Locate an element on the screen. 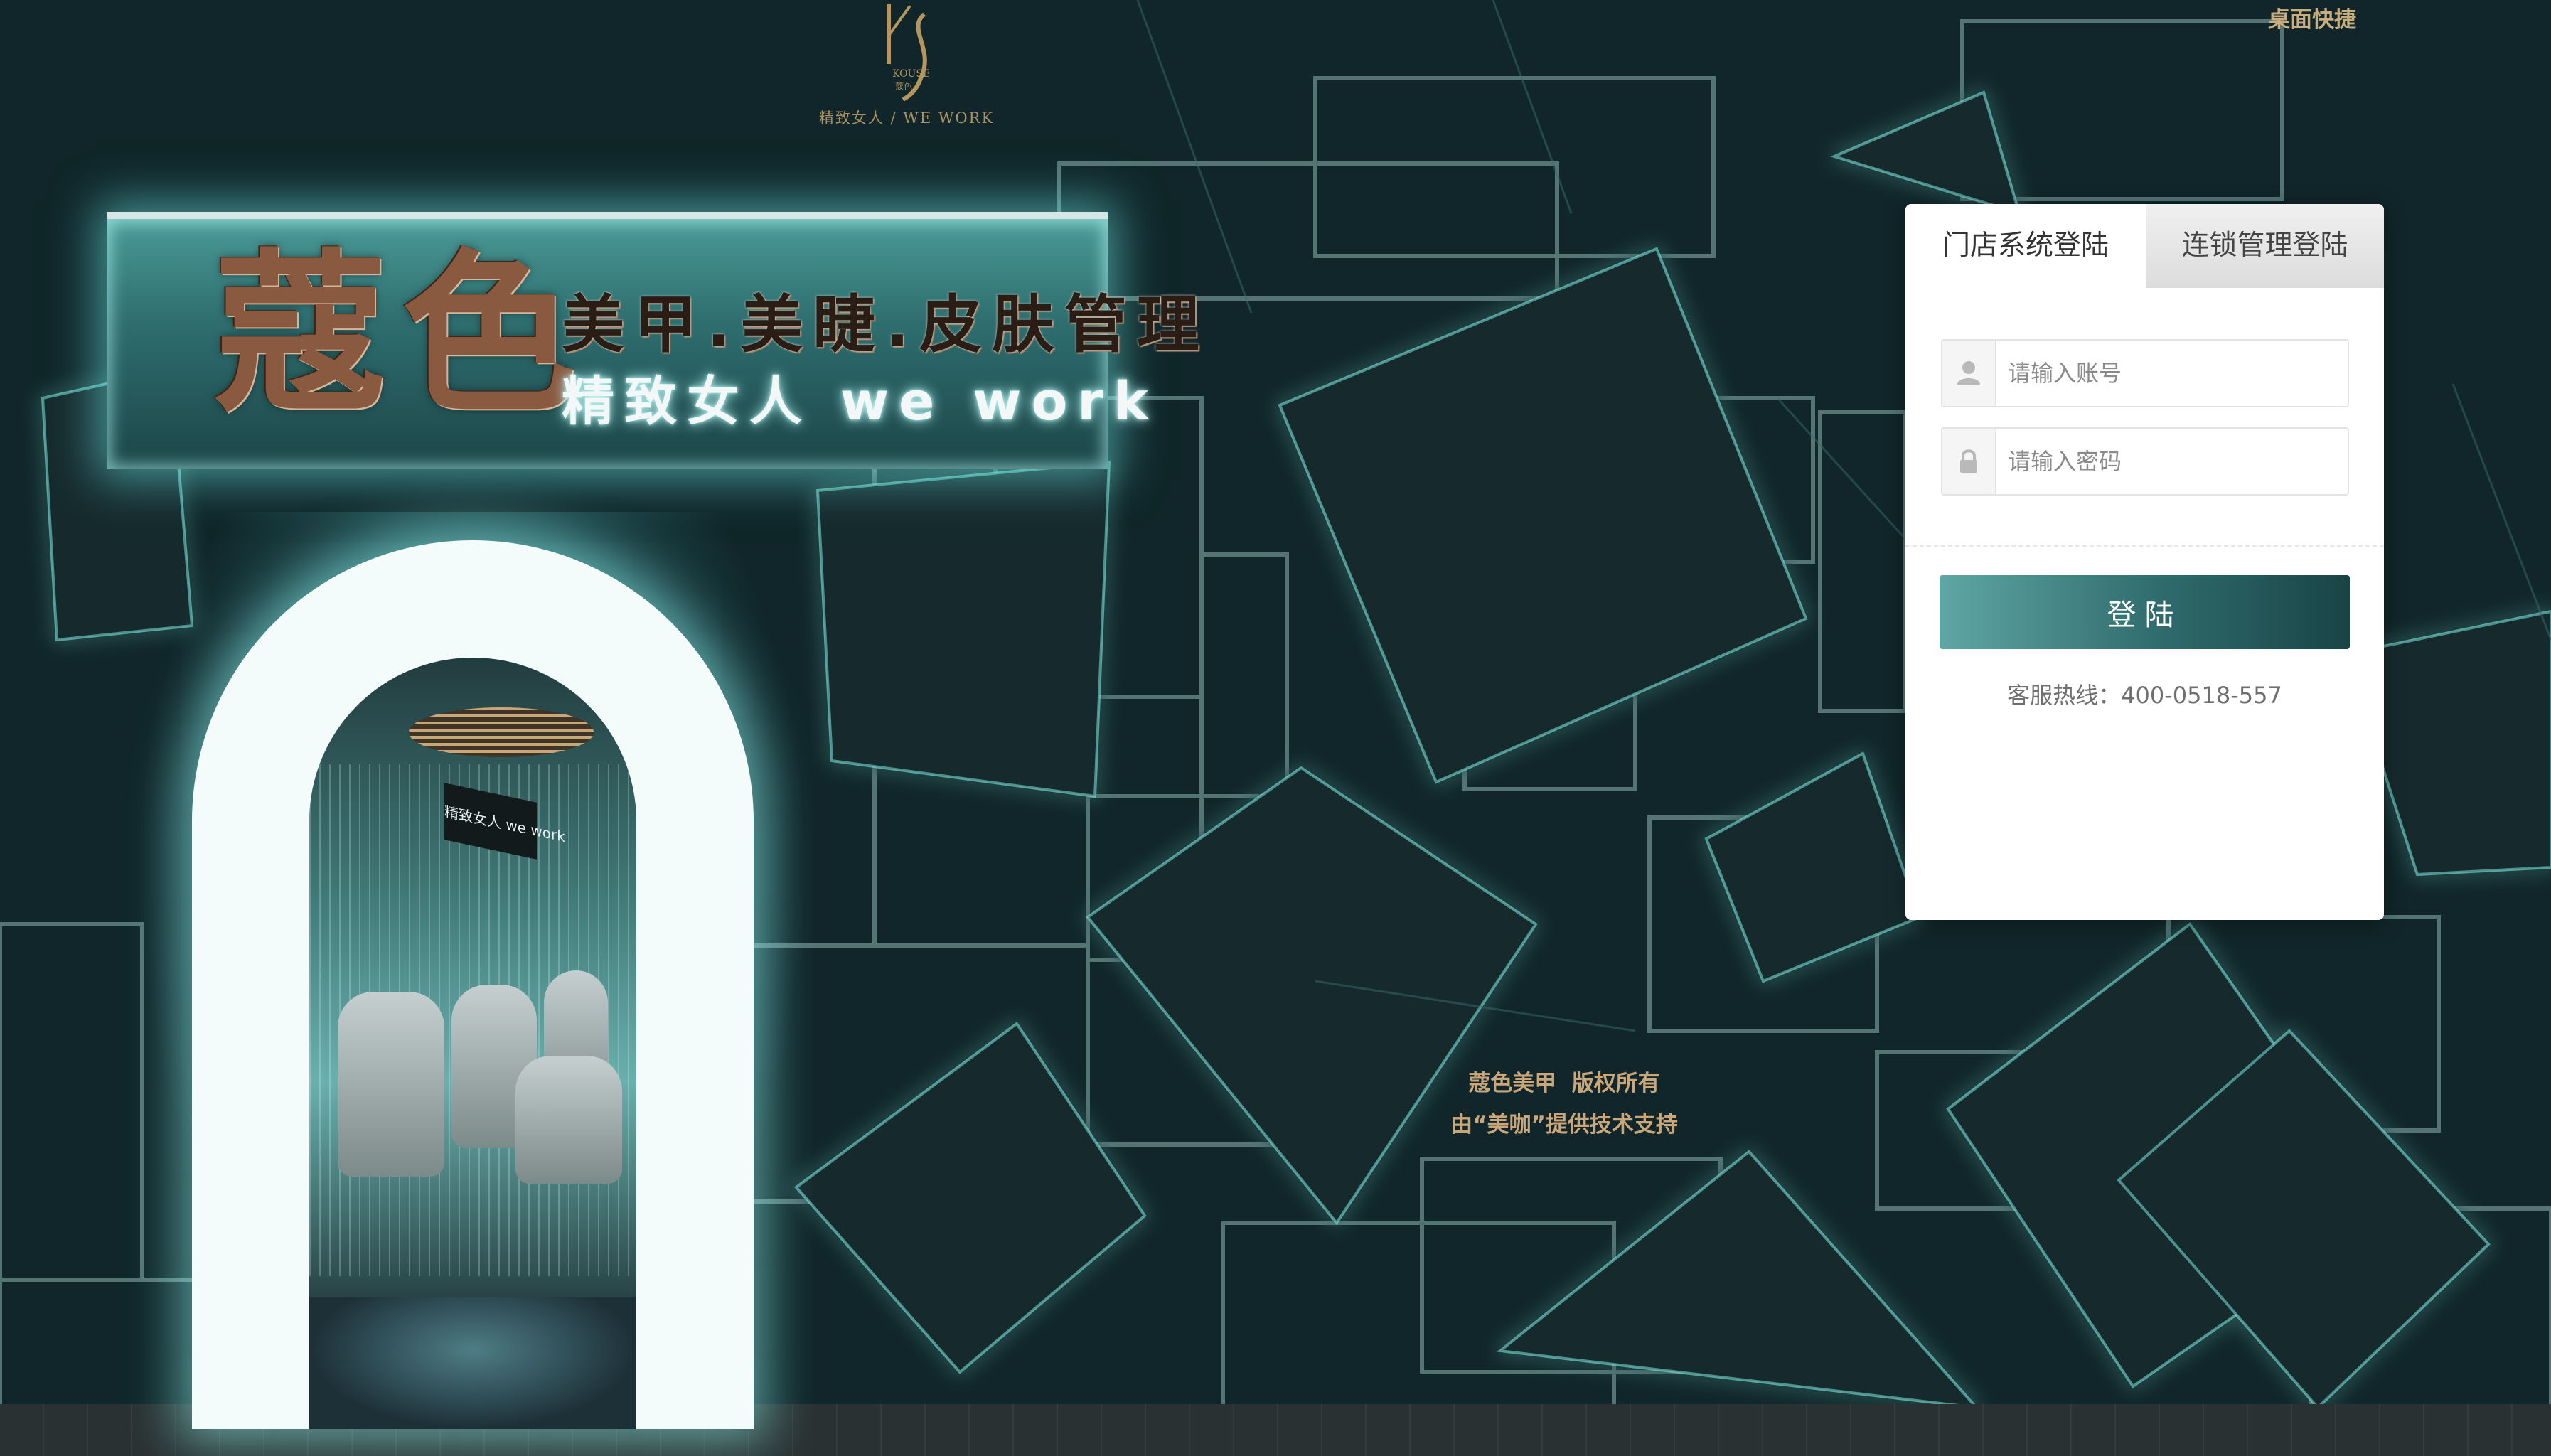 The width and height of the screenshot is (2551, 1456). sign-services: 美甲.美睫.皮肤管理 is located at coordinates (885, 324).